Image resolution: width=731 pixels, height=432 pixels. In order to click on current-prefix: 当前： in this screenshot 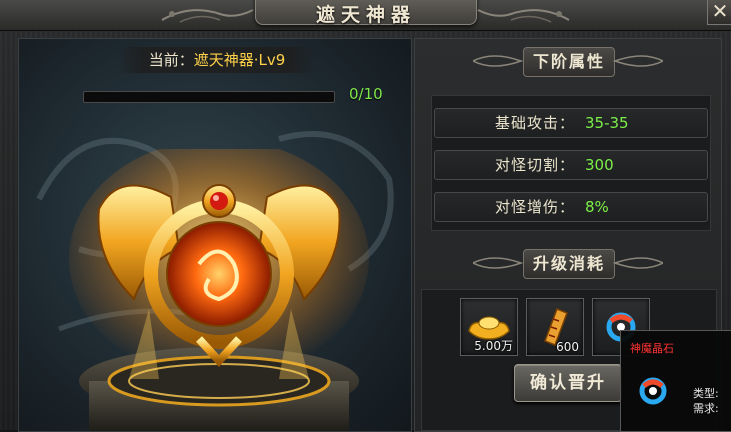, I will do `click(171, 60)`.